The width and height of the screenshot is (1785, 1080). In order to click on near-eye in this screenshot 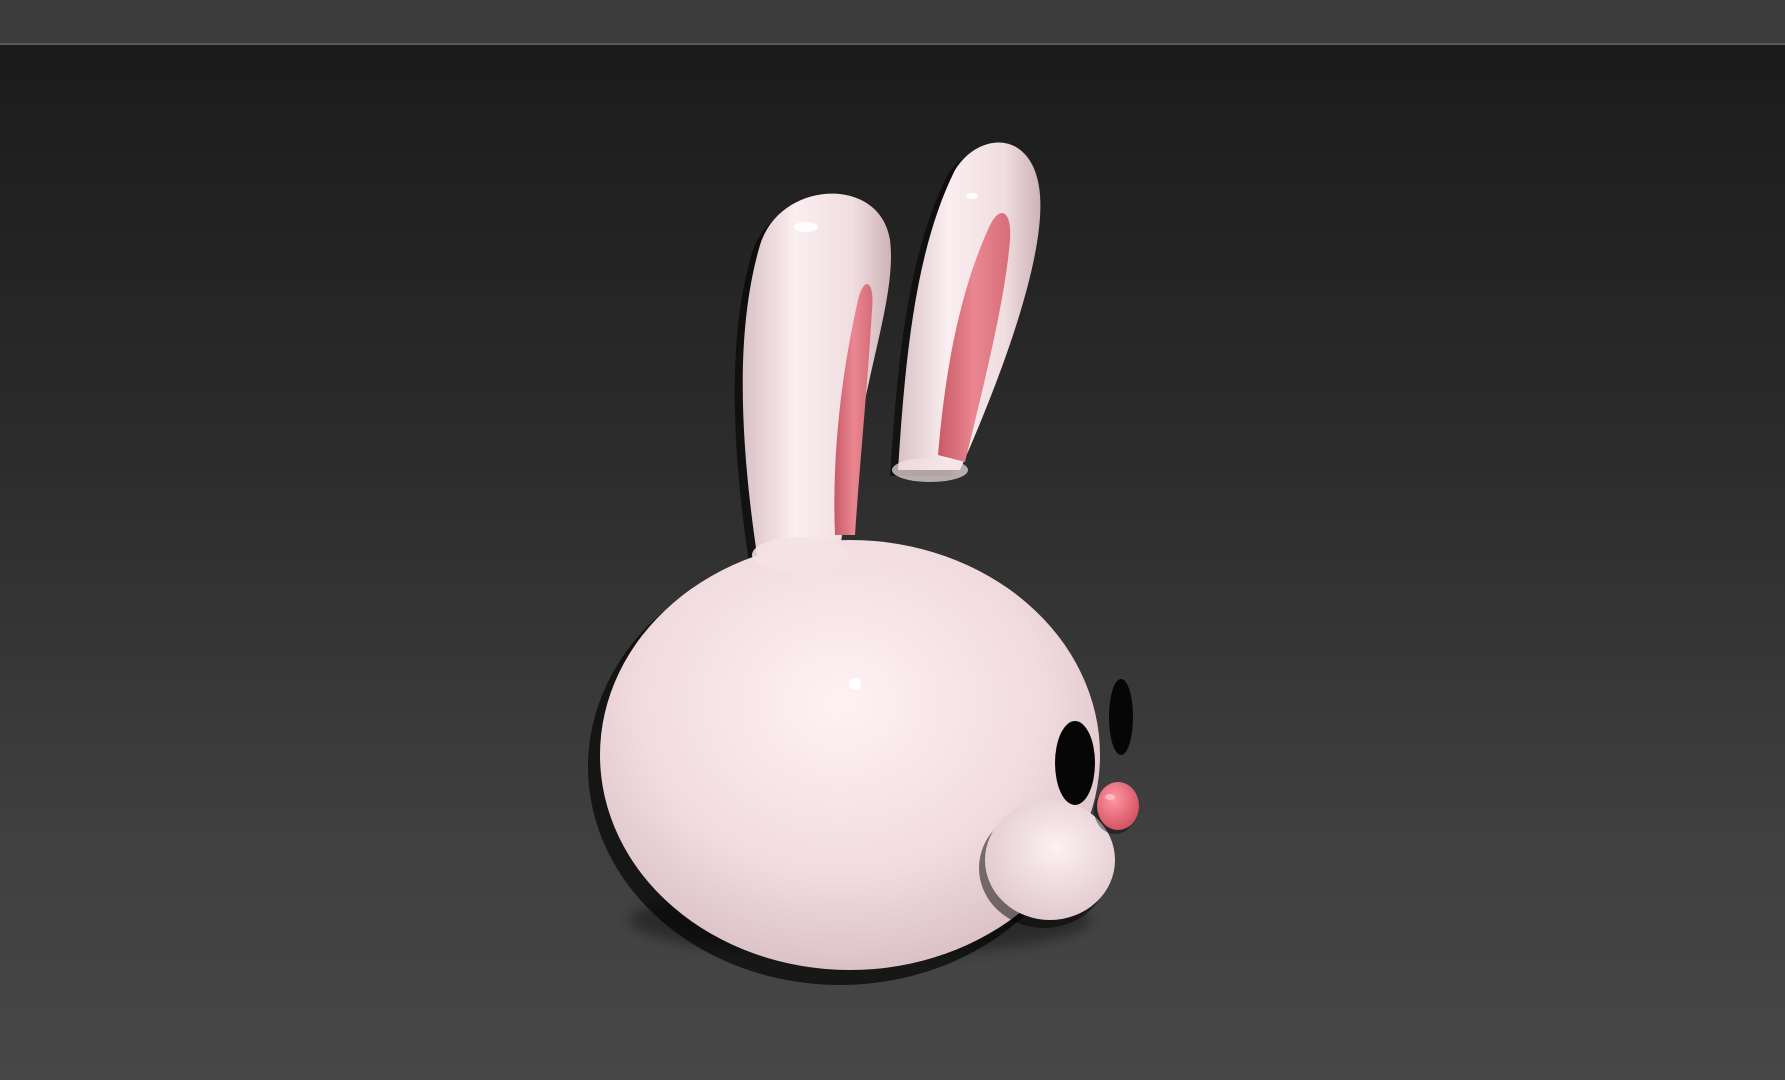, I will do `click(1075, 763)`.